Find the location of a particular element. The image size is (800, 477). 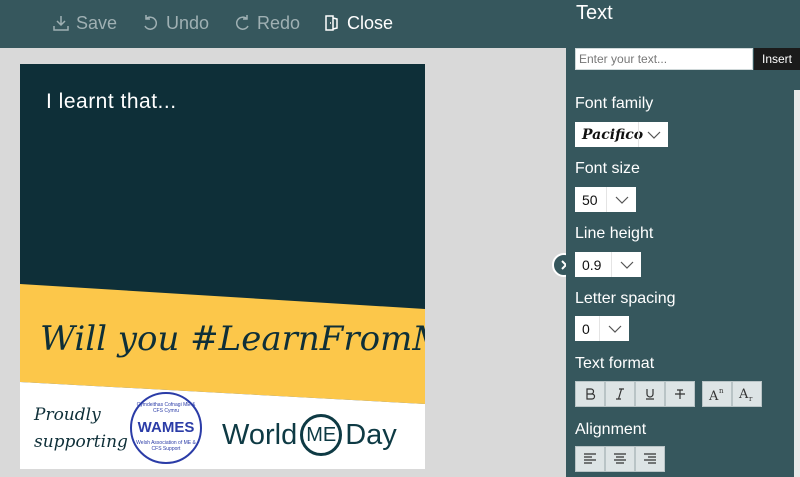

script-format-group: An Ar is located at coordinates (732, 394).